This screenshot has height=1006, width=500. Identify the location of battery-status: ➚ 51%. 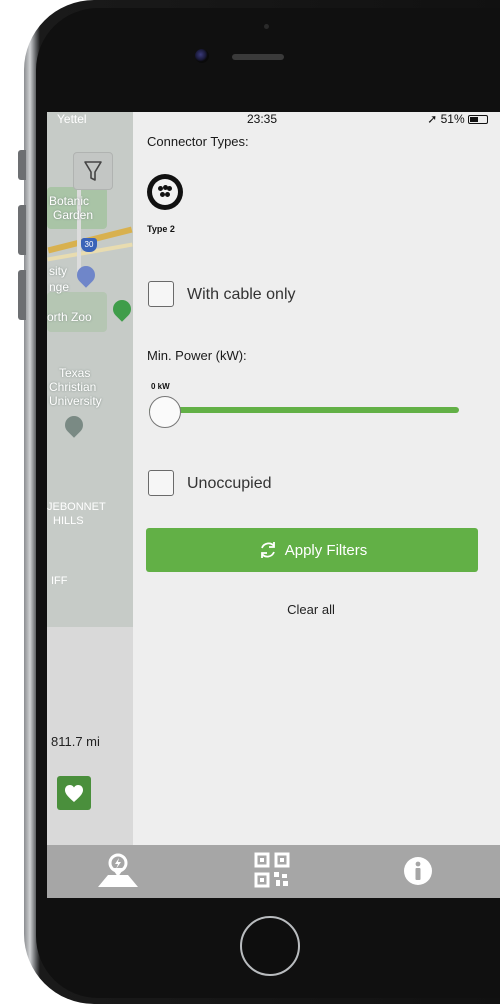
(457, 119).